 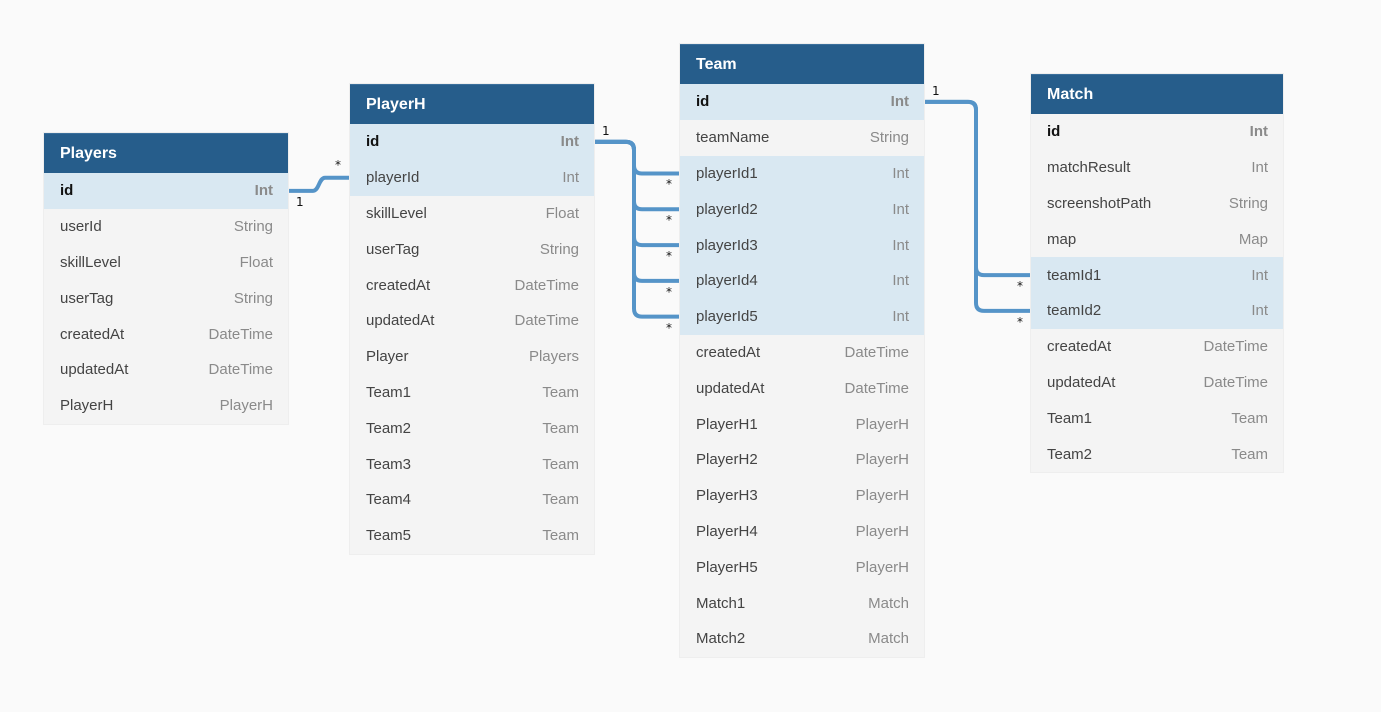 What do you see at coordinates (472, 357) in the screenshot?
I see `field-row-player: Player Players` at bounding box center [472, 357].